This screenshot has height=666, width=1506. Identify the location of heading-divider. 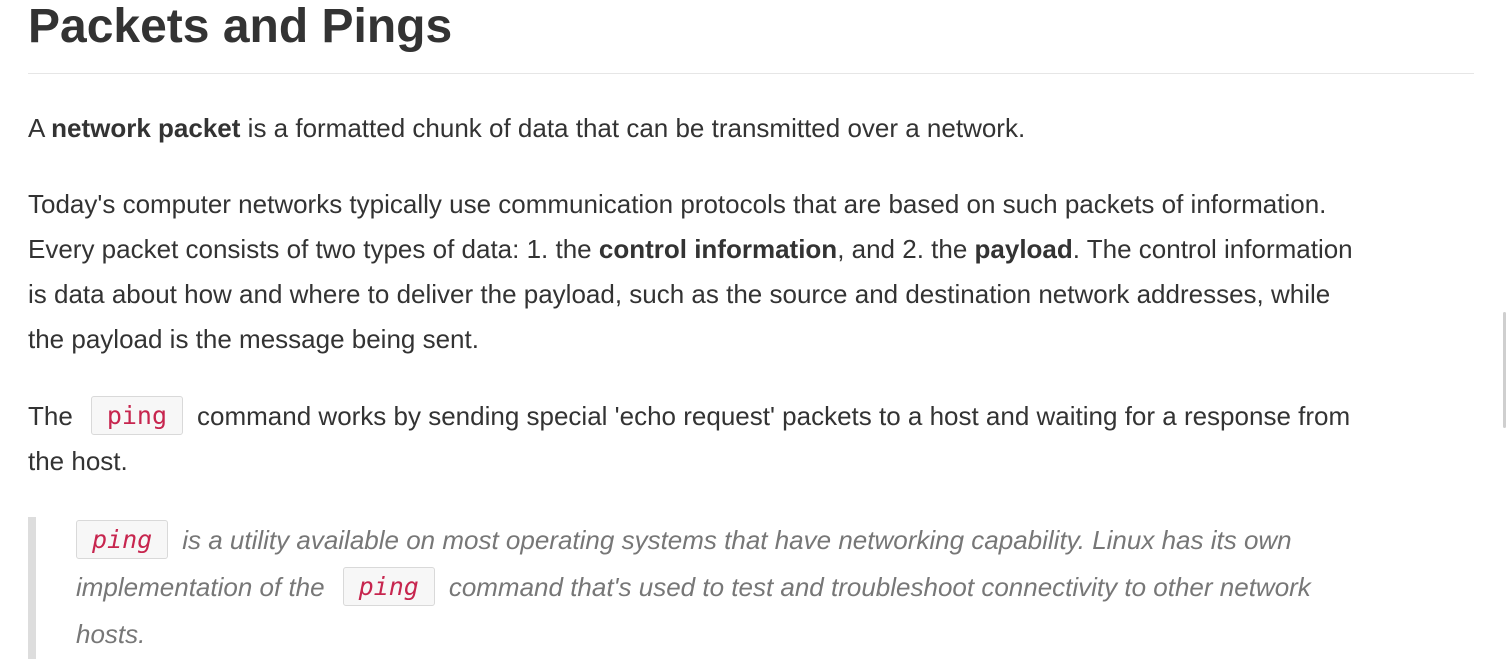
(751, 73).